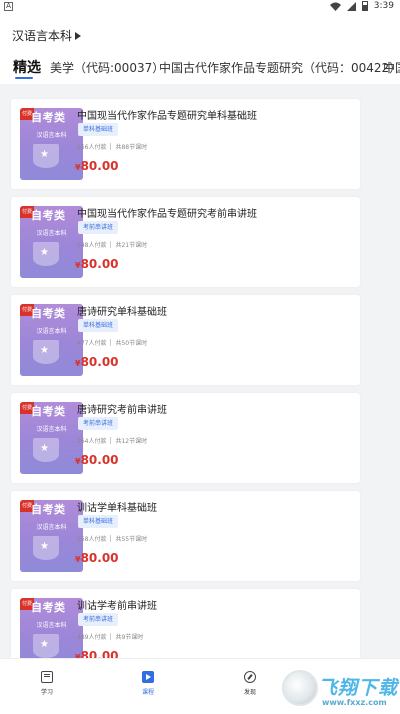 The width and height of the screenshot is (400, 714). Describe the element at coordinates (200, 34) in the screenshot. I see `top-bar: 汉语言本科` at that location.